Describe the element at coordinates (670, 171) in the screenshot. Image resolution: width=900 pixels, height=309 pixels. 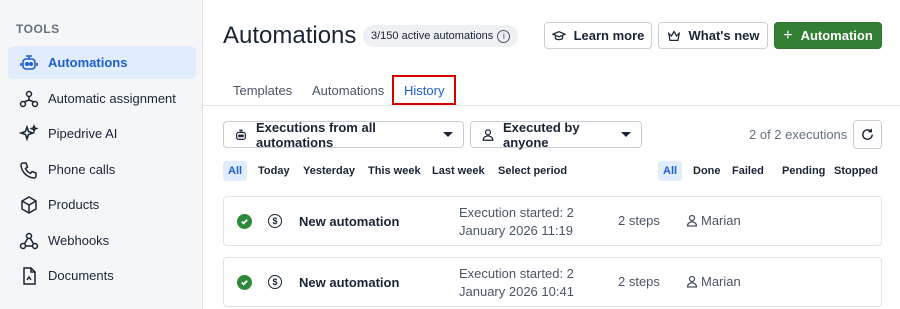
I see `status-chip-all: All` at that location.